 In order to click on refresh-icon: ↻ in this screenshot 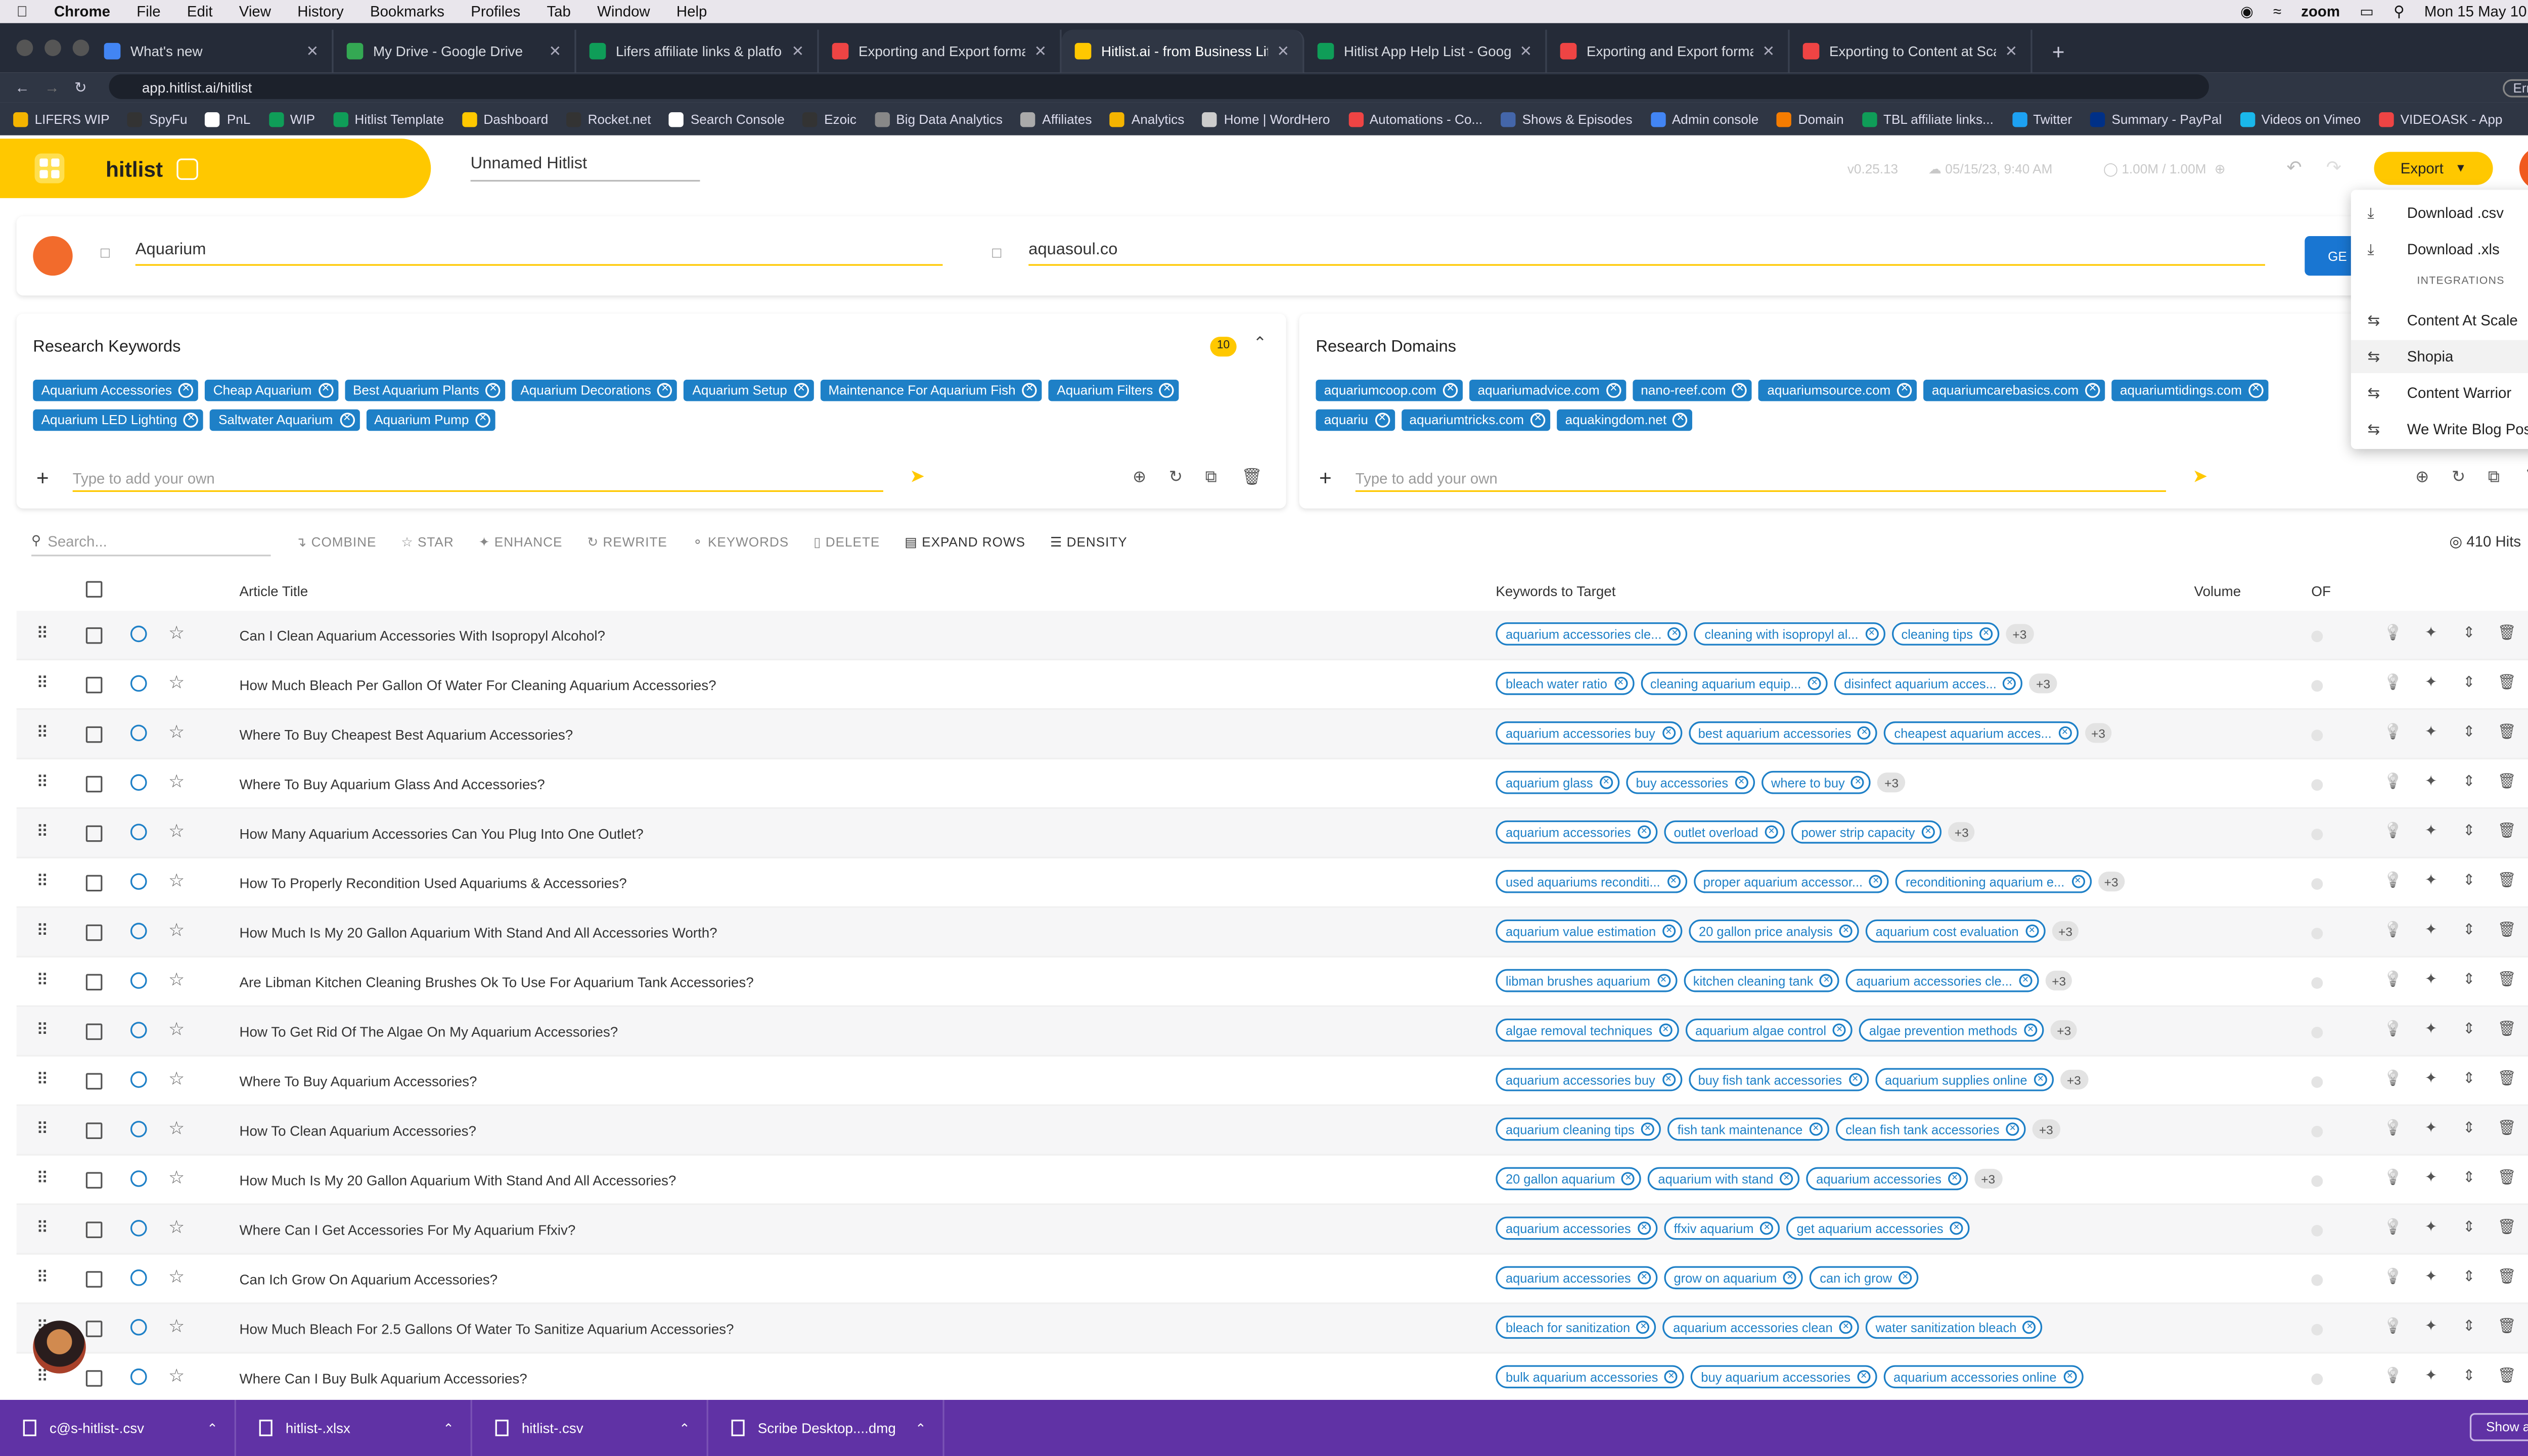, I will do `click(2470, 478)`.